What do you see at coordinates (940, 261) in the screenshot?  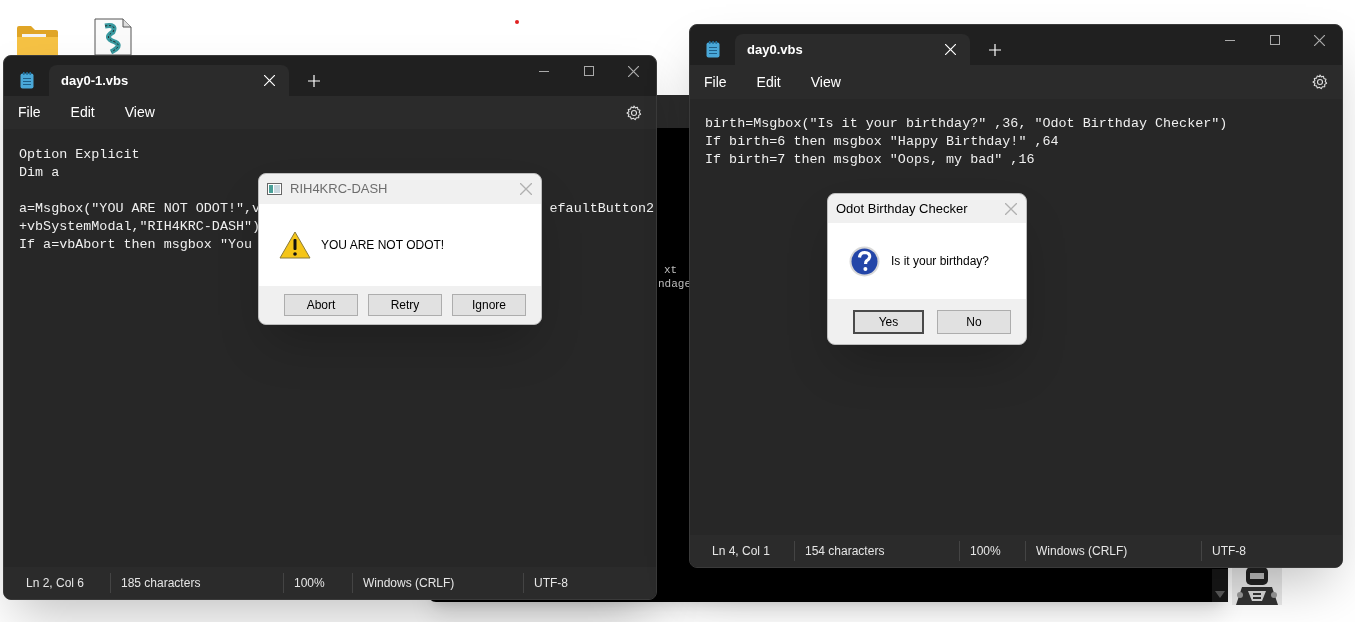 I see `dialog-message: Is it your birthday?` at bounding box center [940, 261].